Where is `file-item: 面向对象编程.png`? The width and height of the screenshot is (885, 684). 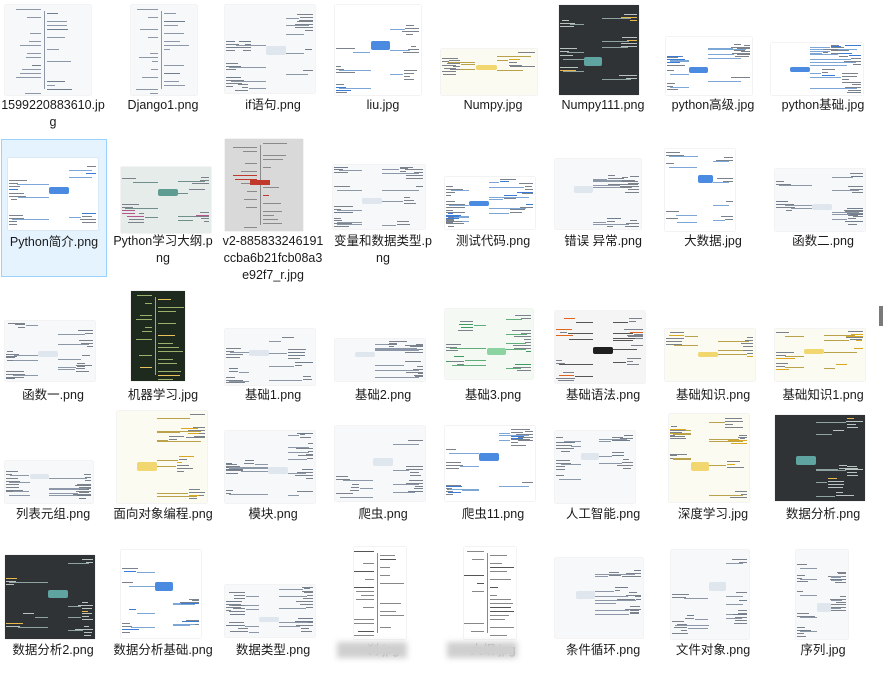
file-item: 面向对象编程.png is located at coordinates (163, 479).